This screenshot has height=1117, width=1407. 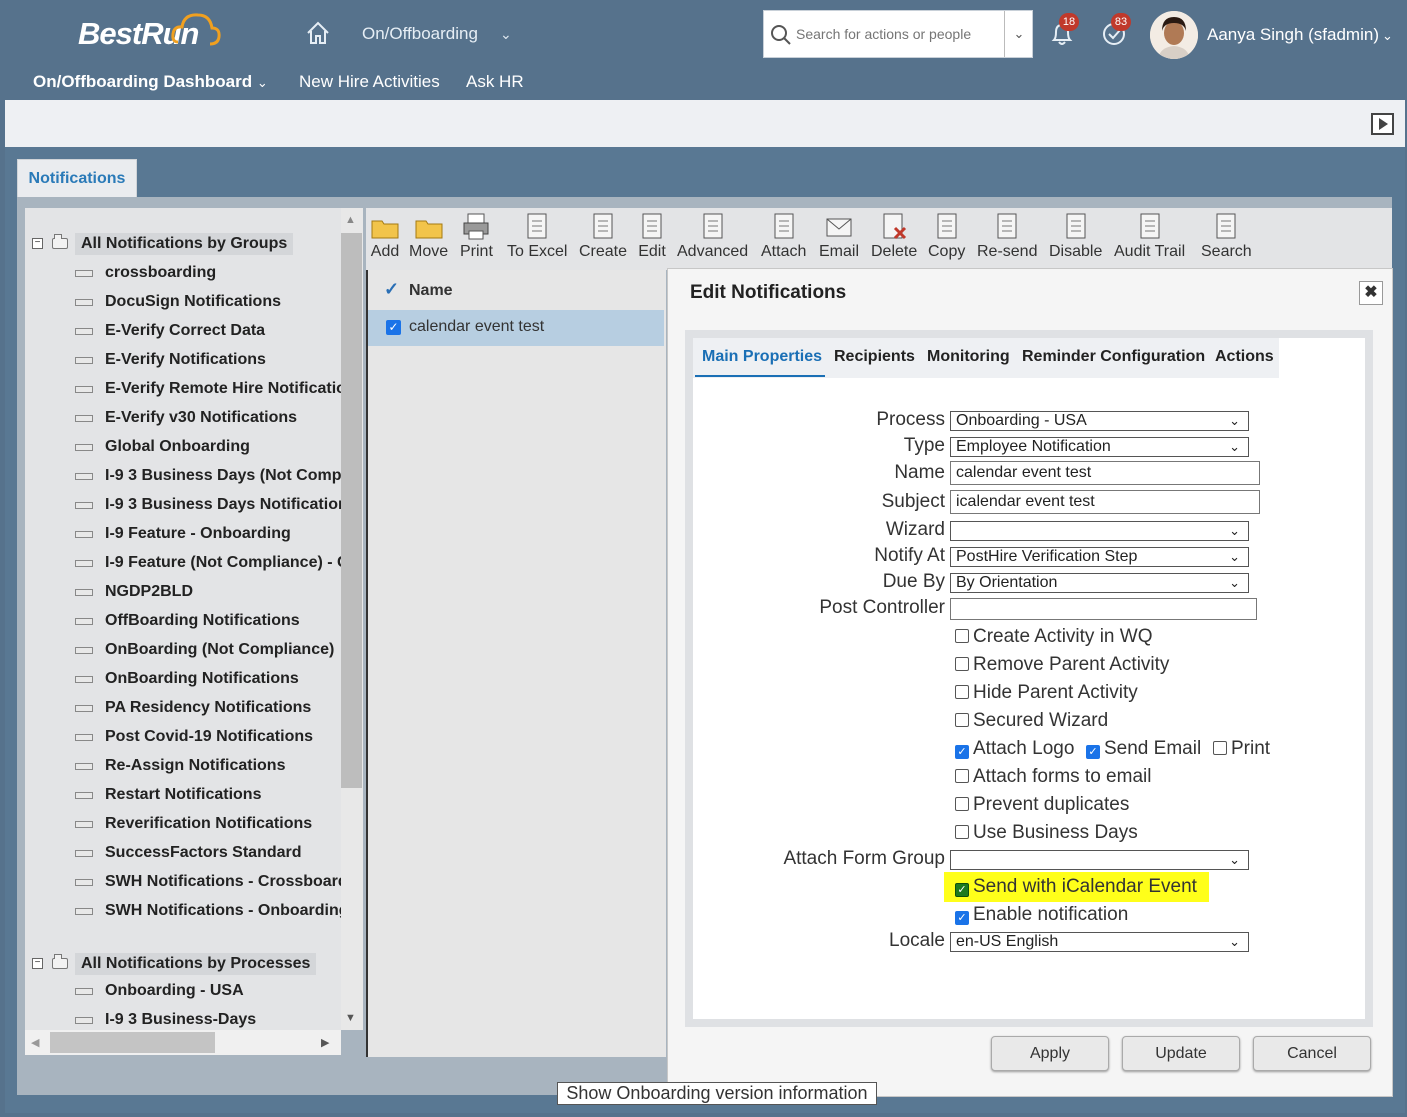 I want to click on icalendar-checkbox: ✓, so click(x=962, y=890).